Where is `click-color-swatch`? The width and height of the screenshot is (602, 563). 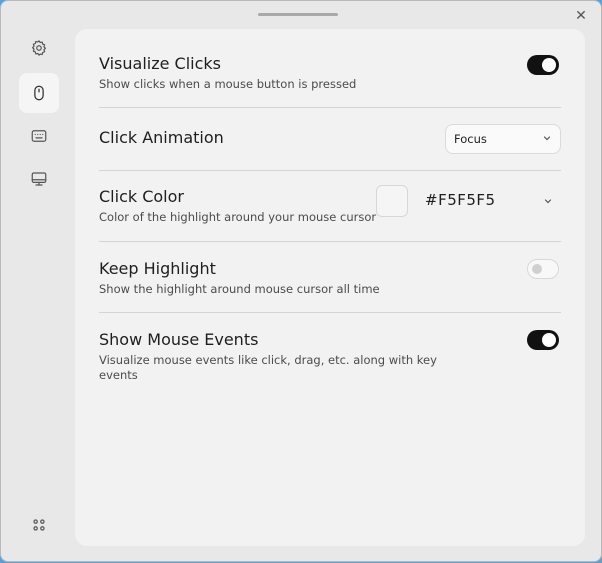 click-color-swatch is located at coordinates (392, 201).